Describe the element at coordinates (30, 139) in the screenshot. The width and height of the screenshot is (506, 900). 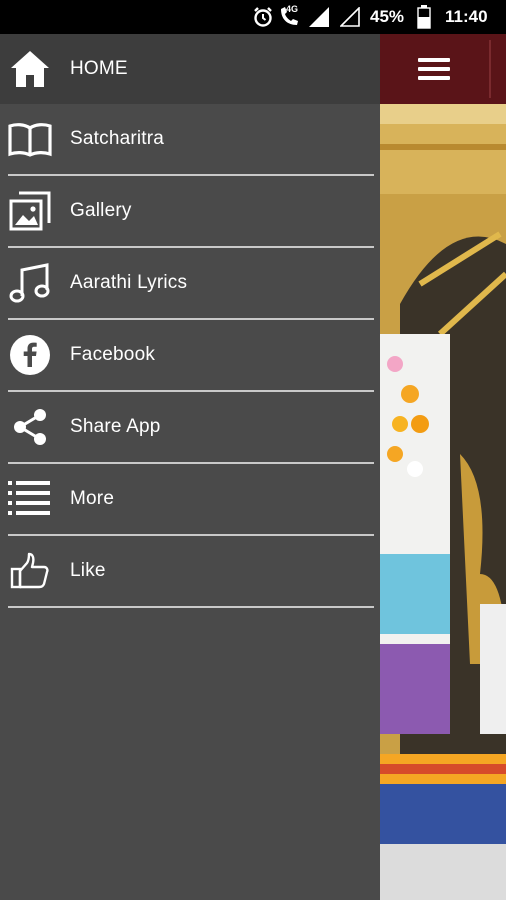
I see `book-icon` at that location.